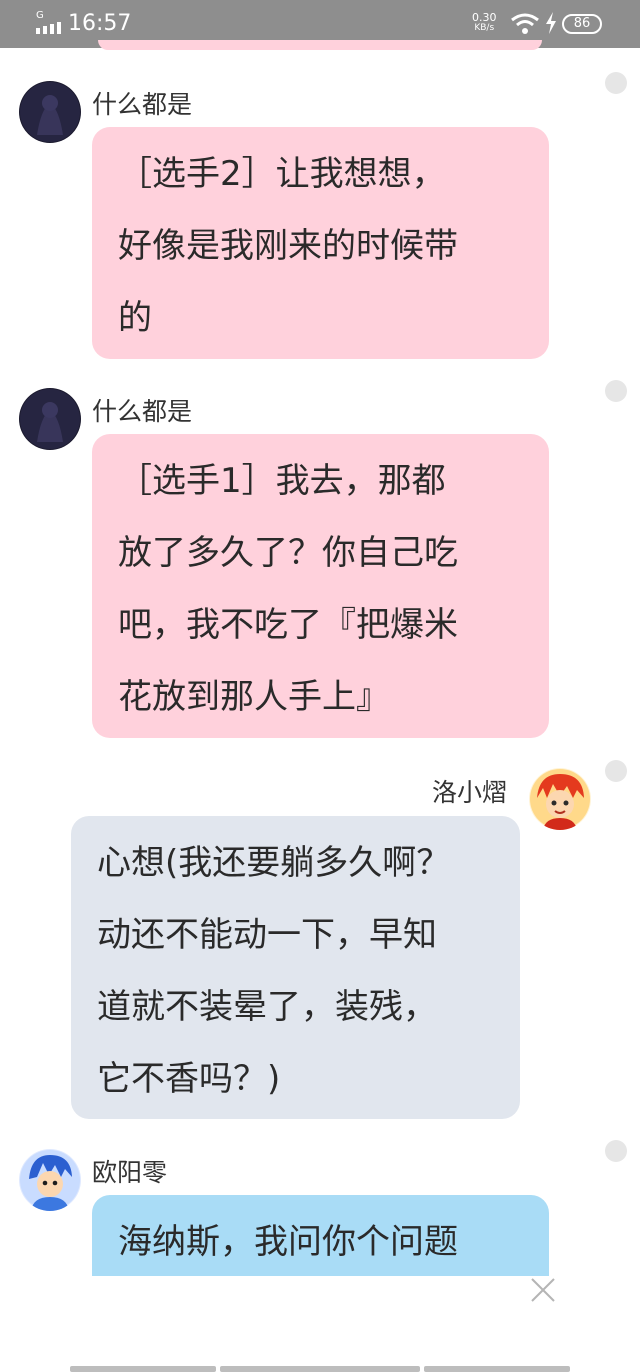 The height and width of the screenshot is (1372, 640). I want to click on sender-name: 洛小熠, so click(470, 792).